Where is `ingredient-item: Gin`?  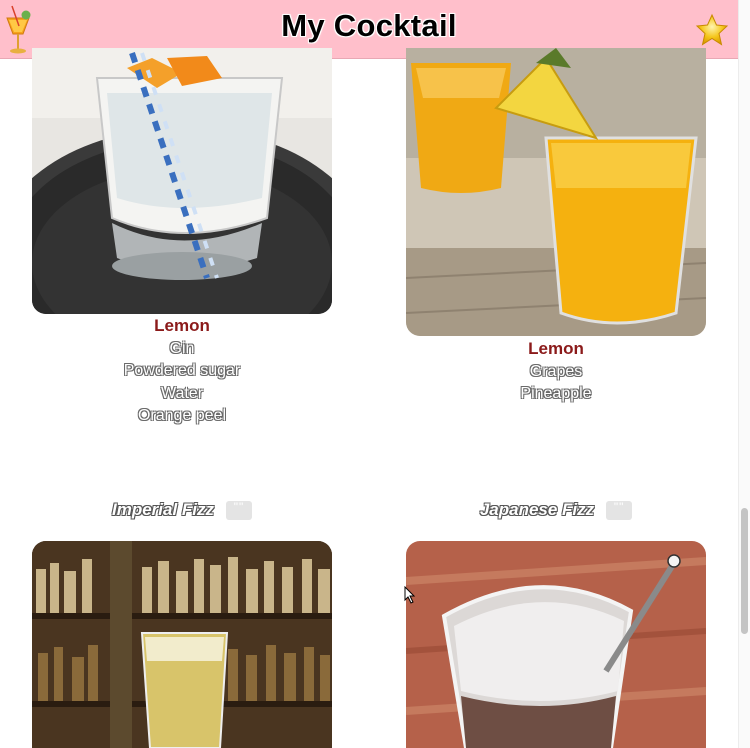
ingredient-item: Gin is located at coordinates (182, 348).